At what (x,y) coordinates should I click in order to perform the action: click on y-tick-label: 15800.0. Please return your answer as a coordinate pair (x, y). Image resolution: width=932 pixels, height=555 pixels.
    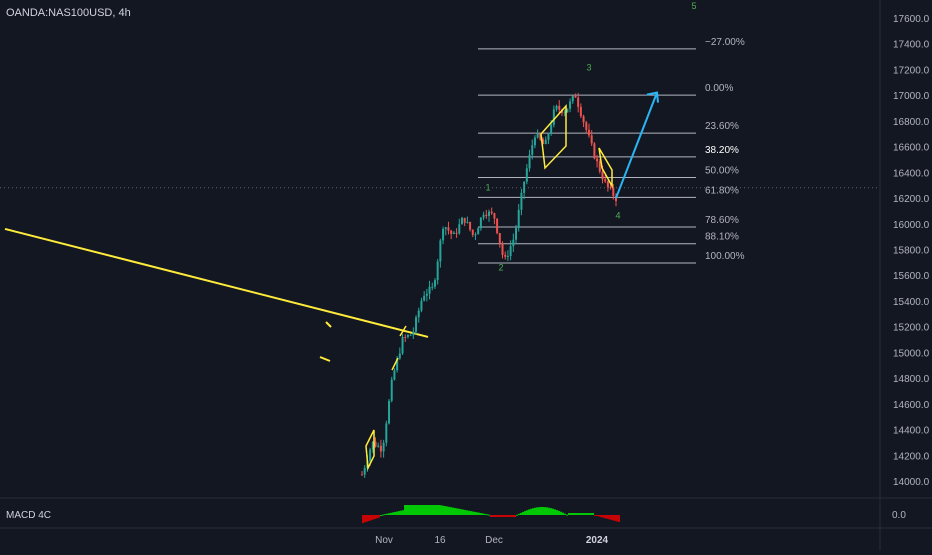
    Looking at the image, I should click on (911, 251).